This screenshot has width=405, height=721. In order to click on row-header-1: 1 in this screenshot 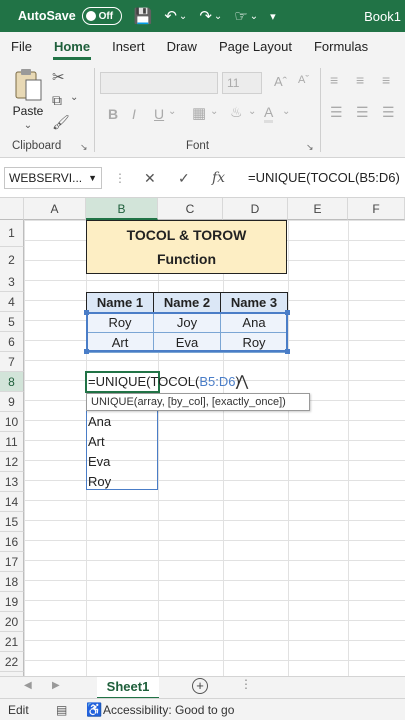, I will do `click(12, 233)`.